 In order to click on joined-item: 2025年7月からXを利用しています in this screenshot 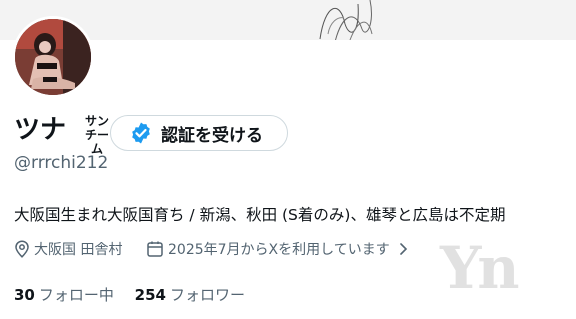, I will do `click(280, 249)`.